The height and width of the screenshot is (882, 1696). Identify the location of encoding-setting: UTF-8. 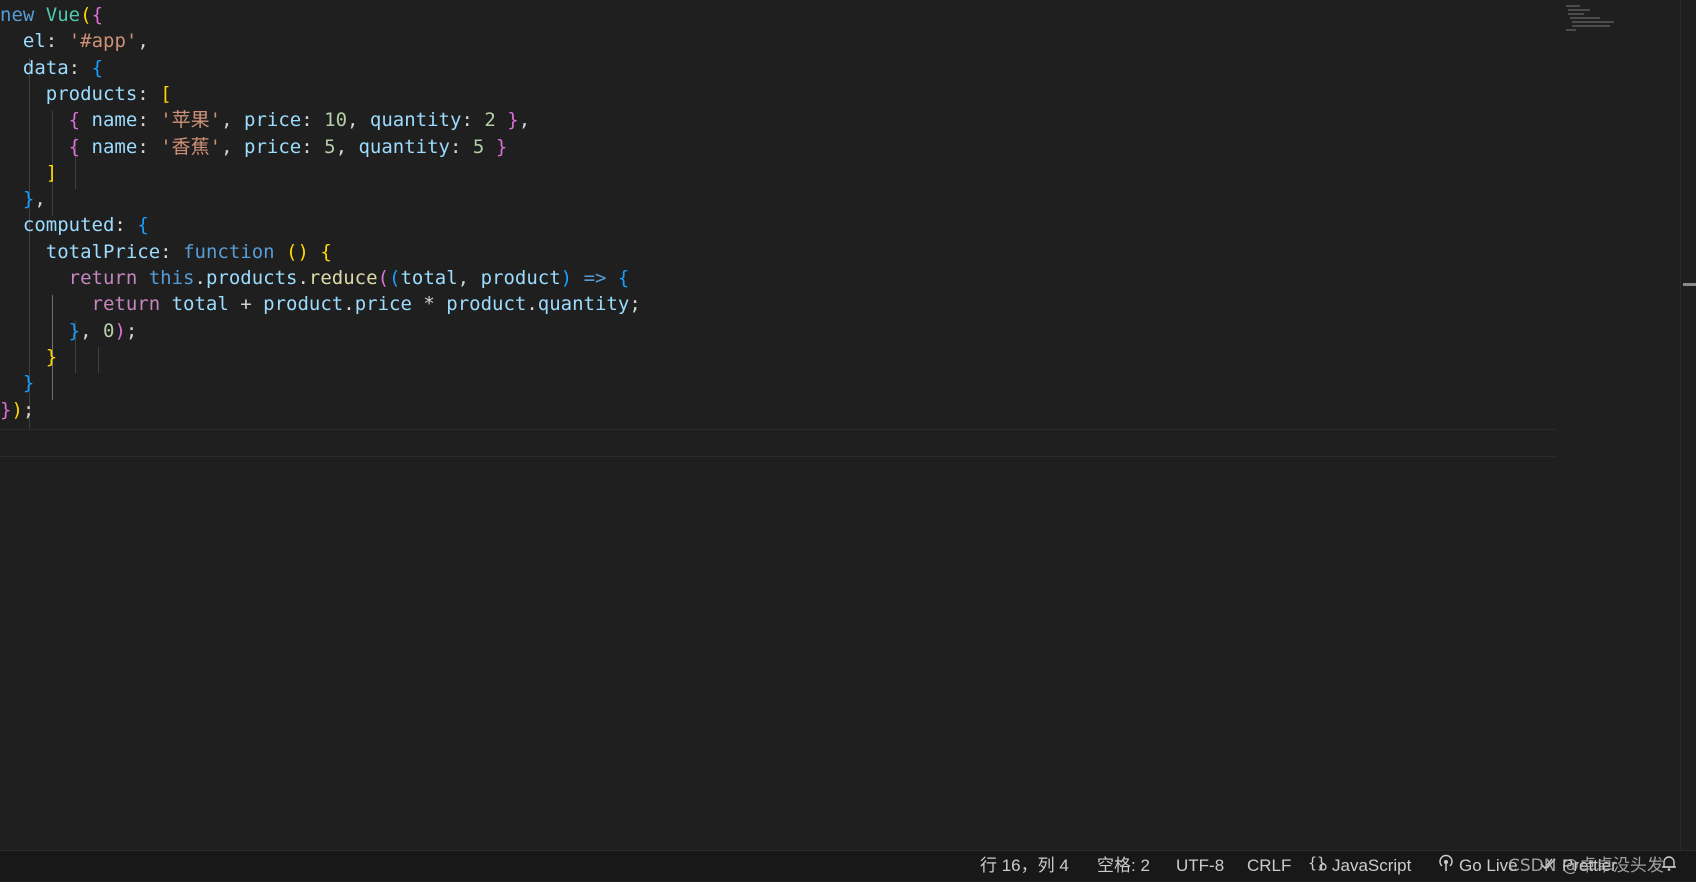
(1200, 866).